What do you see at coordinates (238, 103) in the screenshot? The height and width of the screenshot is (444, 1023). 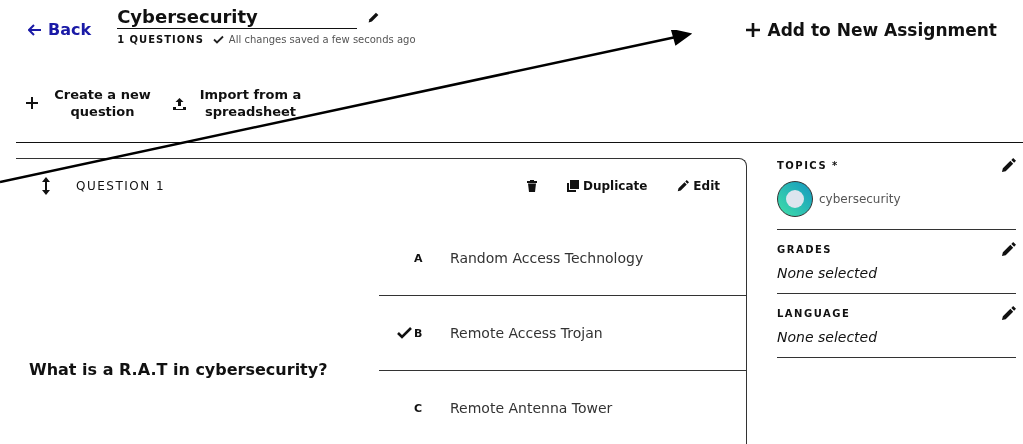 I see `import-spreadsheet-button: Import from a spreadsheet` at bounding box center [238, 103].